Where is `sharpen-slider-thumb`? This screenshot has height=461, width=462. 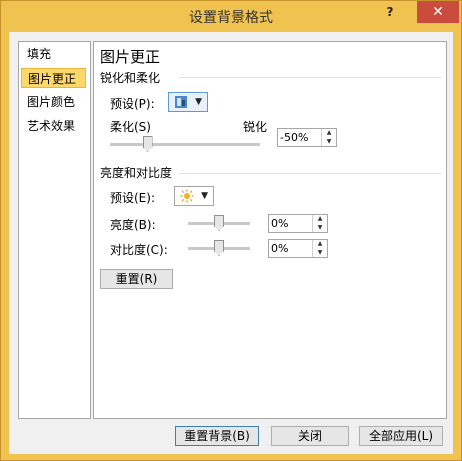
sharpen-slider-thumb is located at coordinates (147, 144).